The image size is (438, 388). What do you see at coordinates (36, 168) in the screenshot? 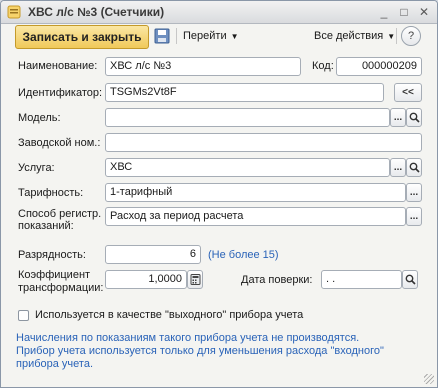
I see `service-label: Услуга:` at bounding box center [36, 168].